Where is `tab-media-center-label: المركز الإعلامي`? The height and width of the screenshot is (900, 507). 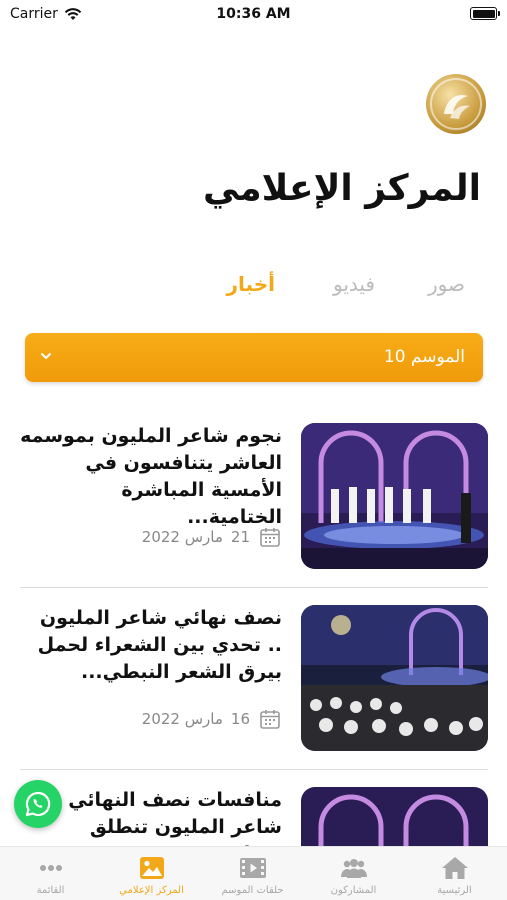 tab-media-center-label: المركز الإعلامي is located at coordinates (151, 890).